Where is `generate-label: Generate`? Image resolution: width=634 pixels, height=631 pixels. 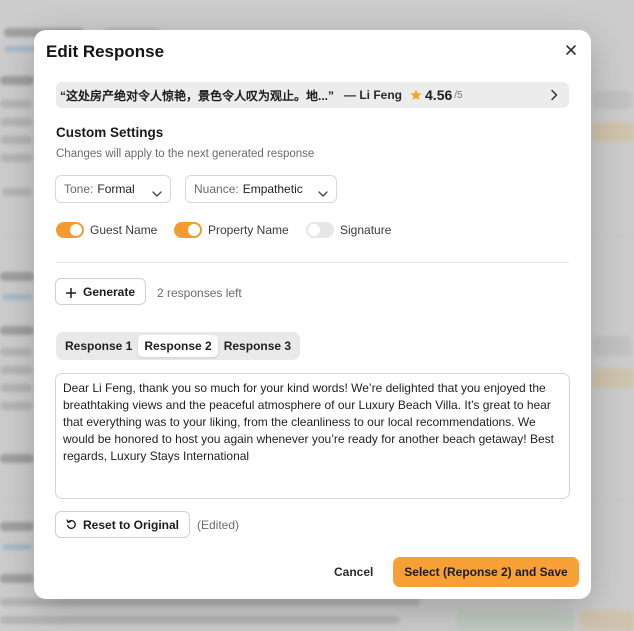 generate-label: Generate is located at coordinates (109, 291).